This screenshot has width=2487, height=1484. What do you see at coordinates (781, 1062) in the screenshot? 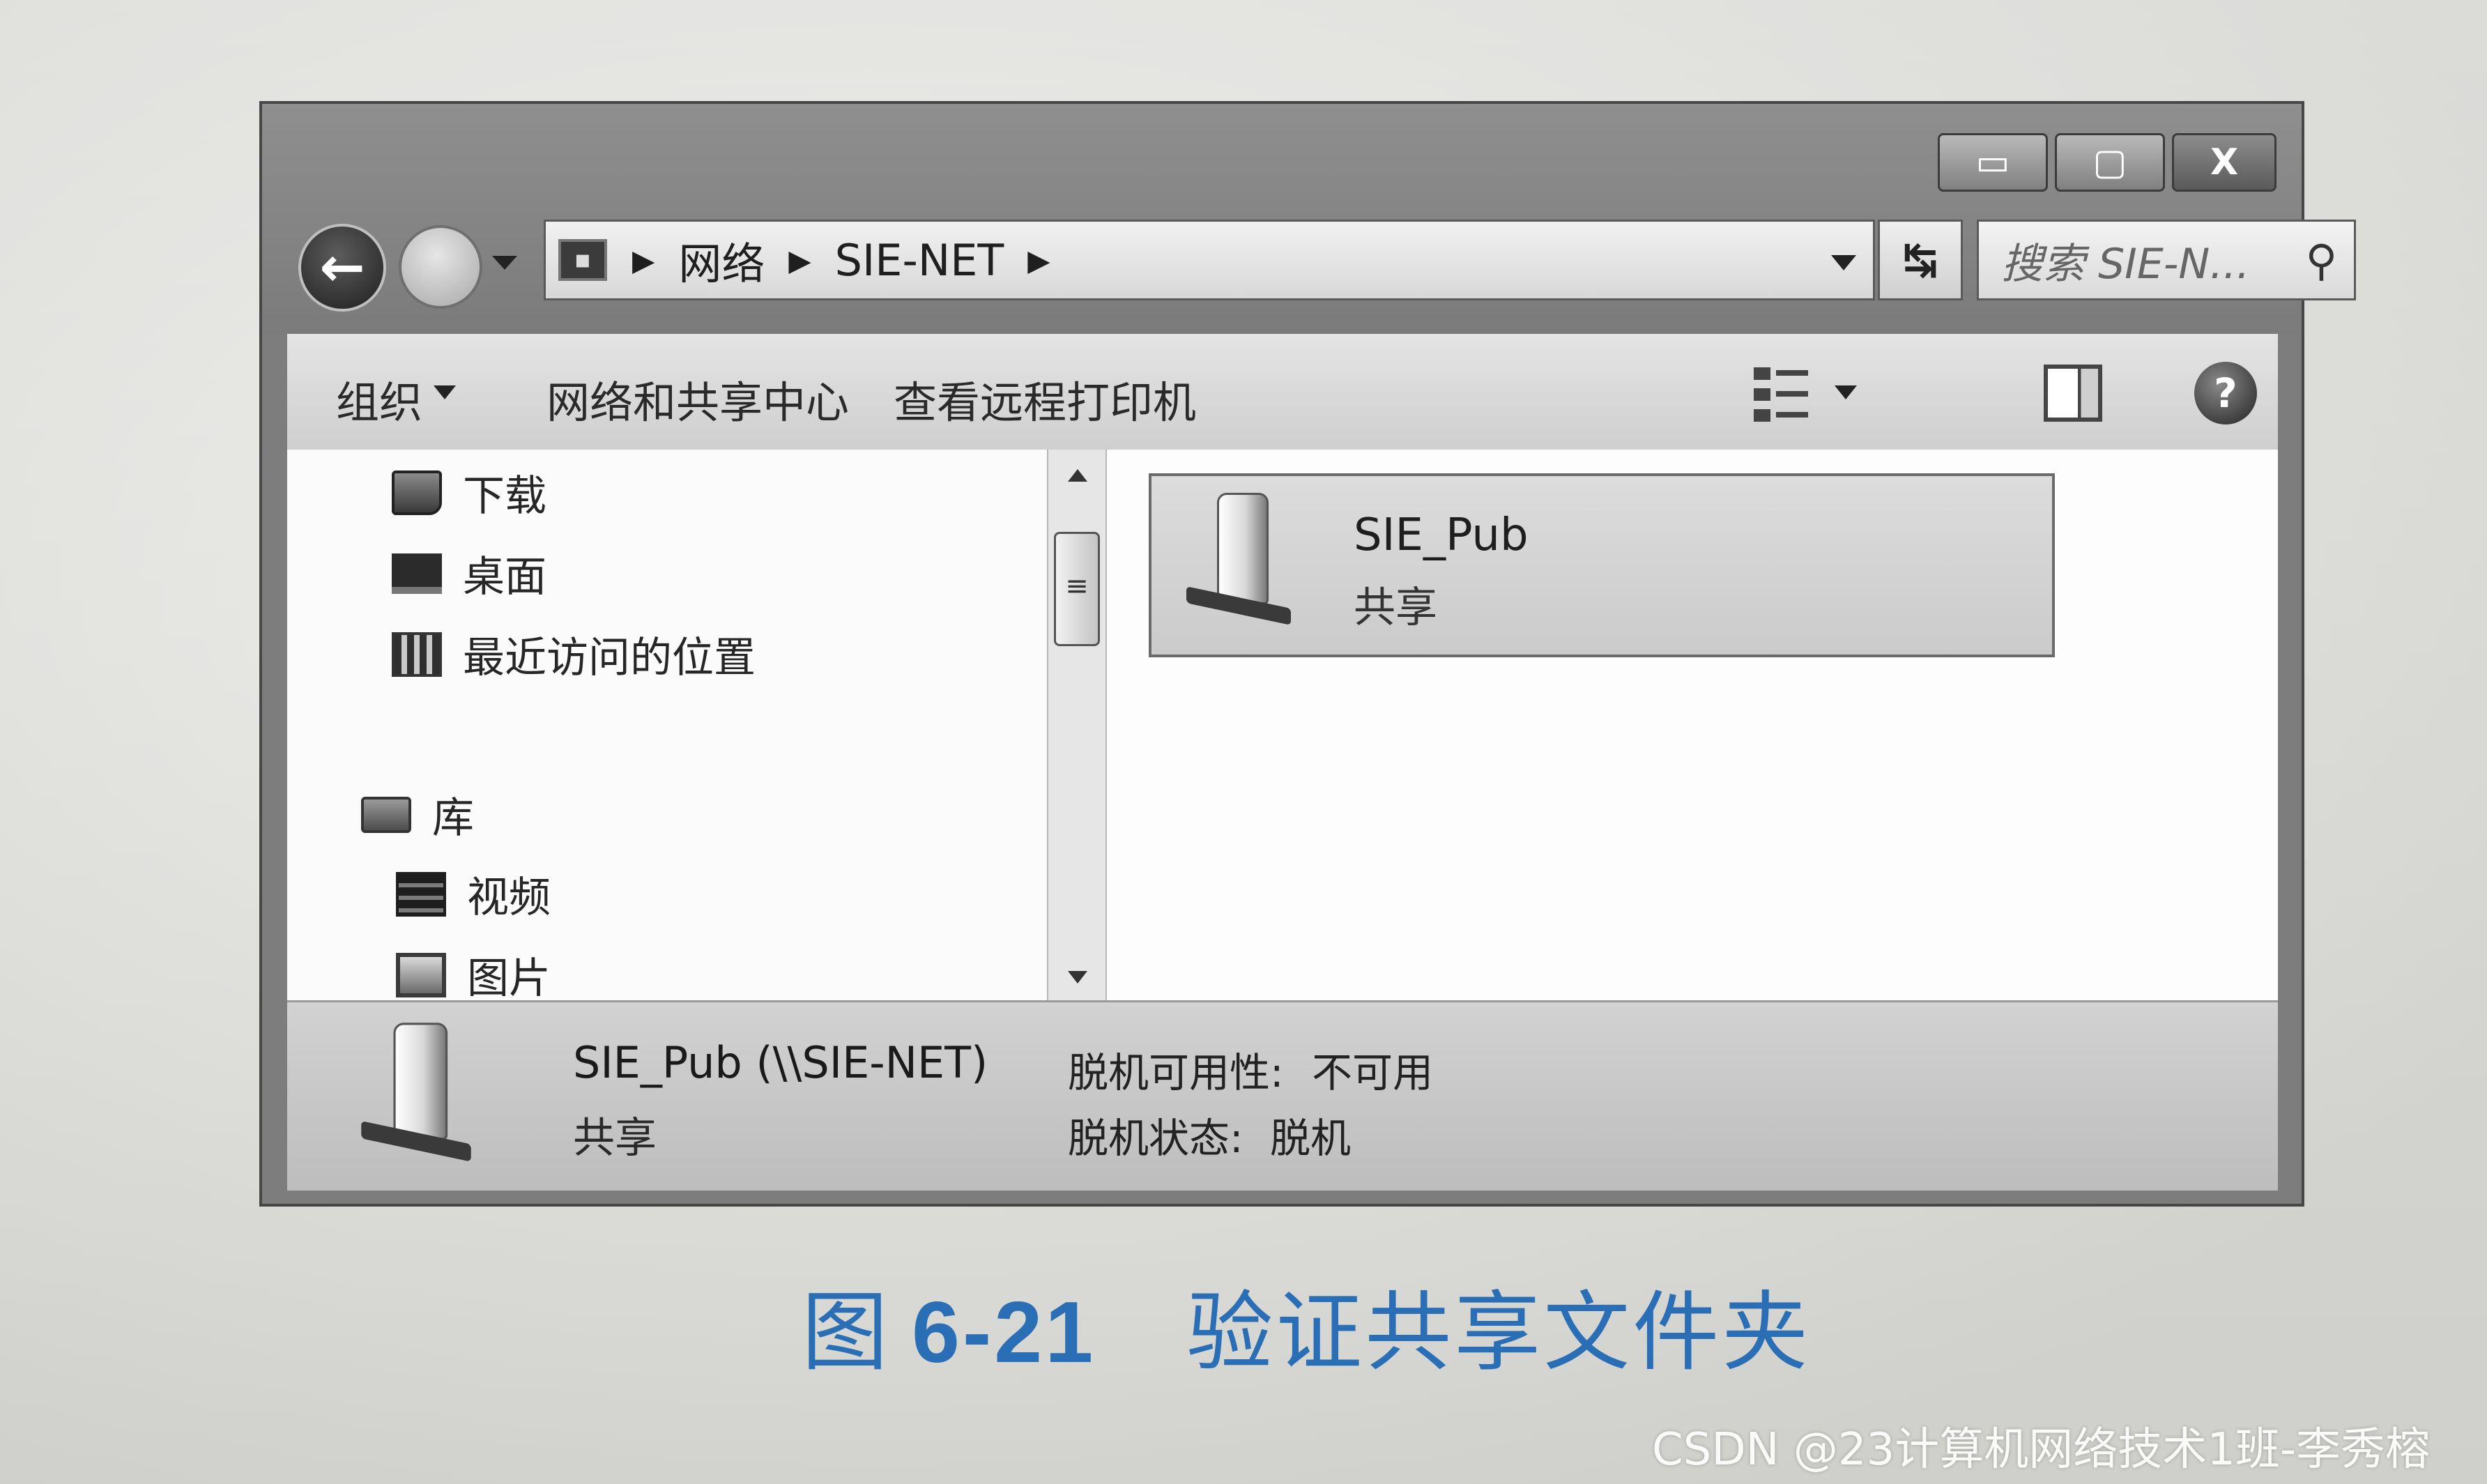
I see `details-item-name: SIE_Pub (\\SIE-NET)` at bounding box center [781, 1062].